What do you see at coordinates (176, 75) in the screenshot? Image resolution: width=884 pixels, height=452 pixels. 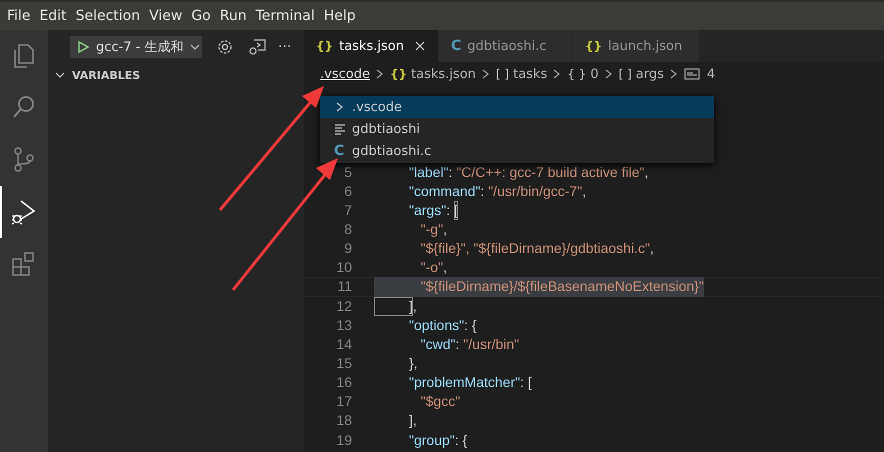 I see `variables-section-header: VARIABLES` at bounding box center [176, 75].